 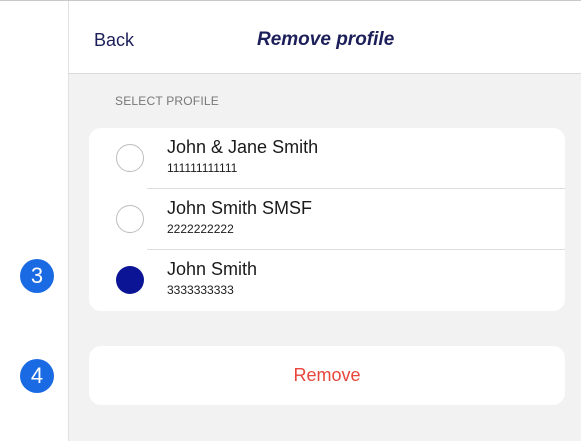 What do you see at coordinates (327, 280) in the screenshot?
I see `profile-option-3: John Smith 3333333333` at bounding box center [327, 280].